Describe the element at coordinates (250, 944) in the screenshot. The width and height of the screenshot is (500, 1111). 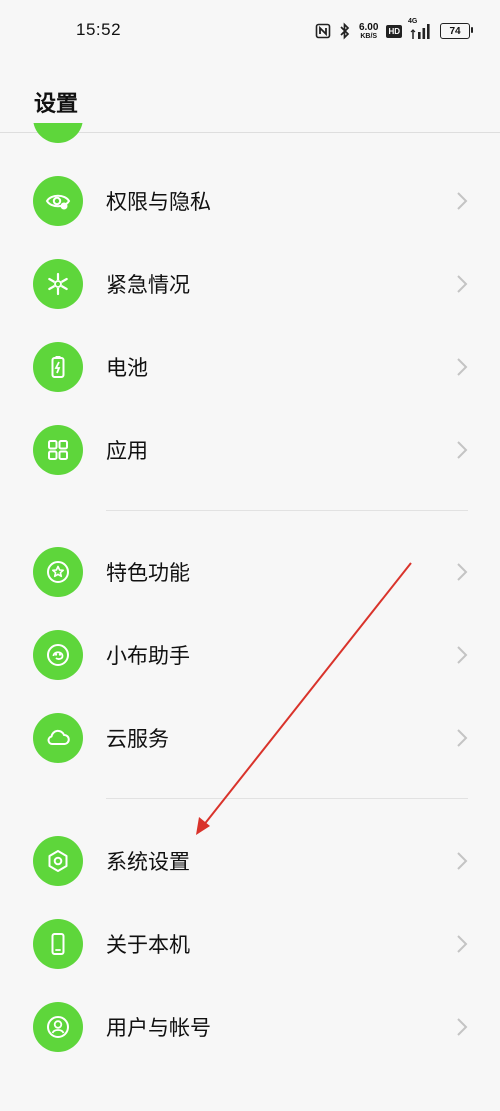
I see `settings-item-about: 关于本机` at that location.